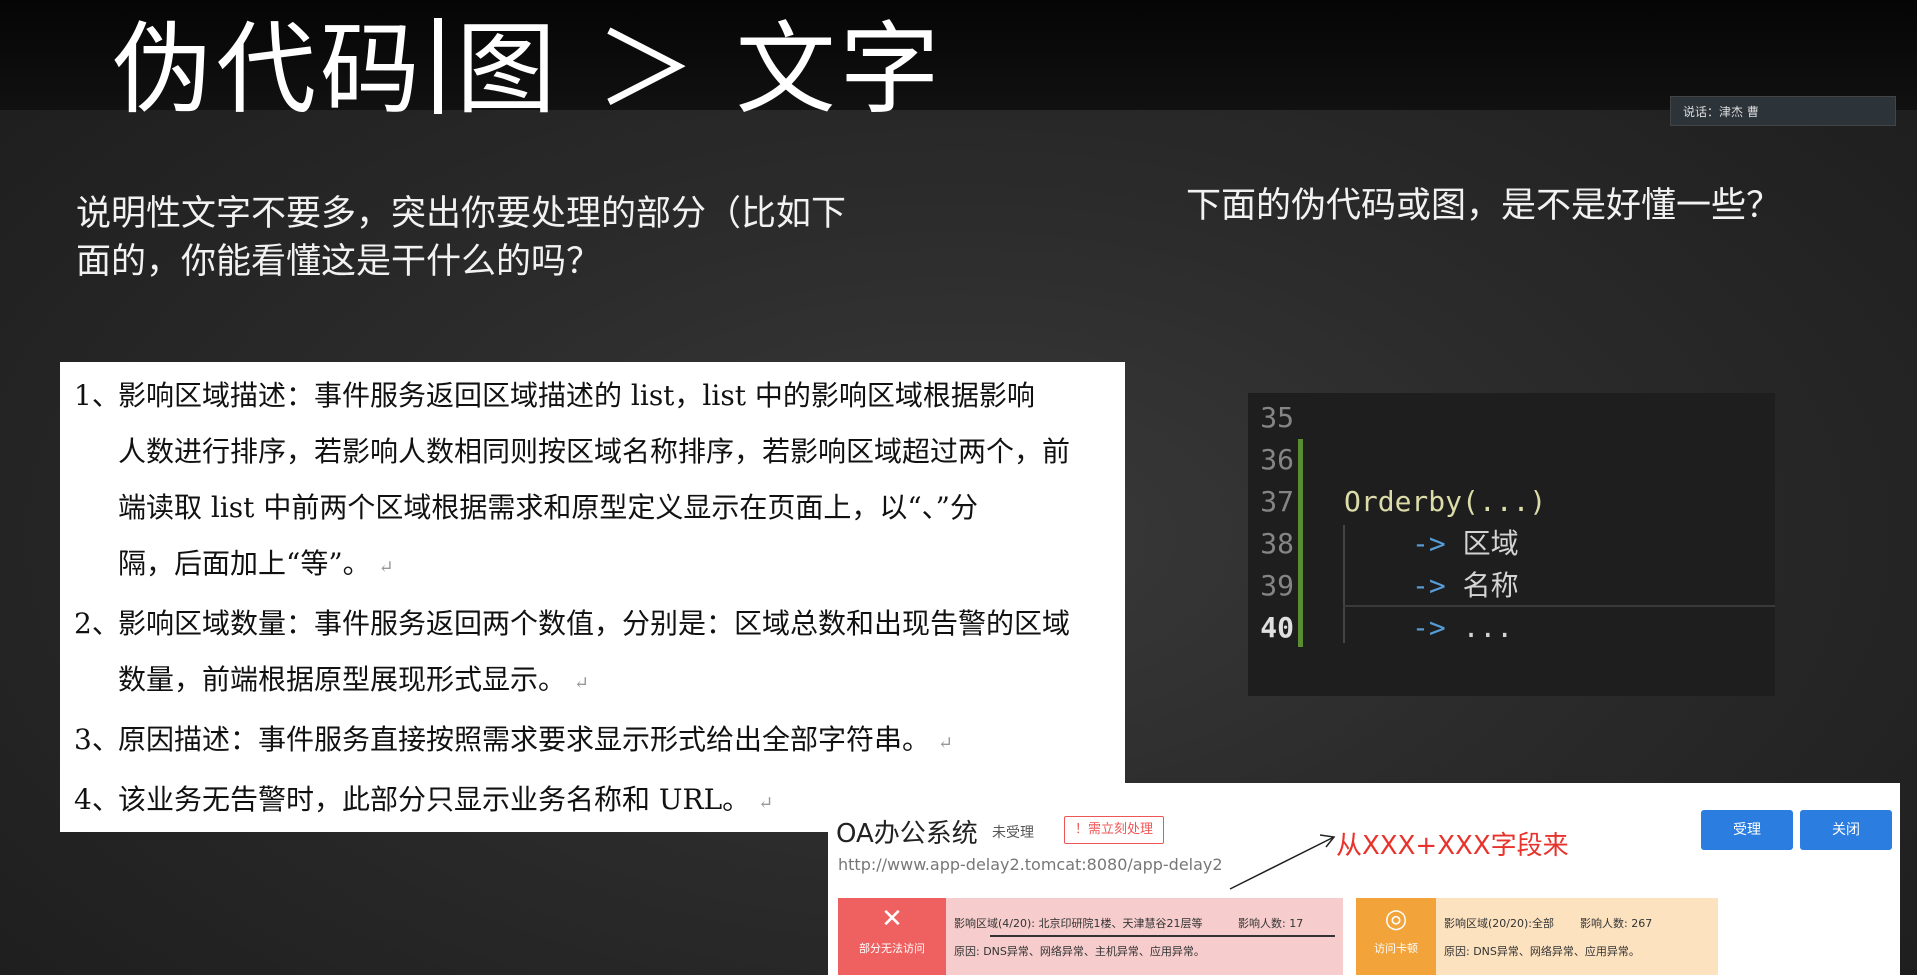  Describe the element at coordinates (1277, 417) in the screenshot. I see `line-number: 35` at that location.